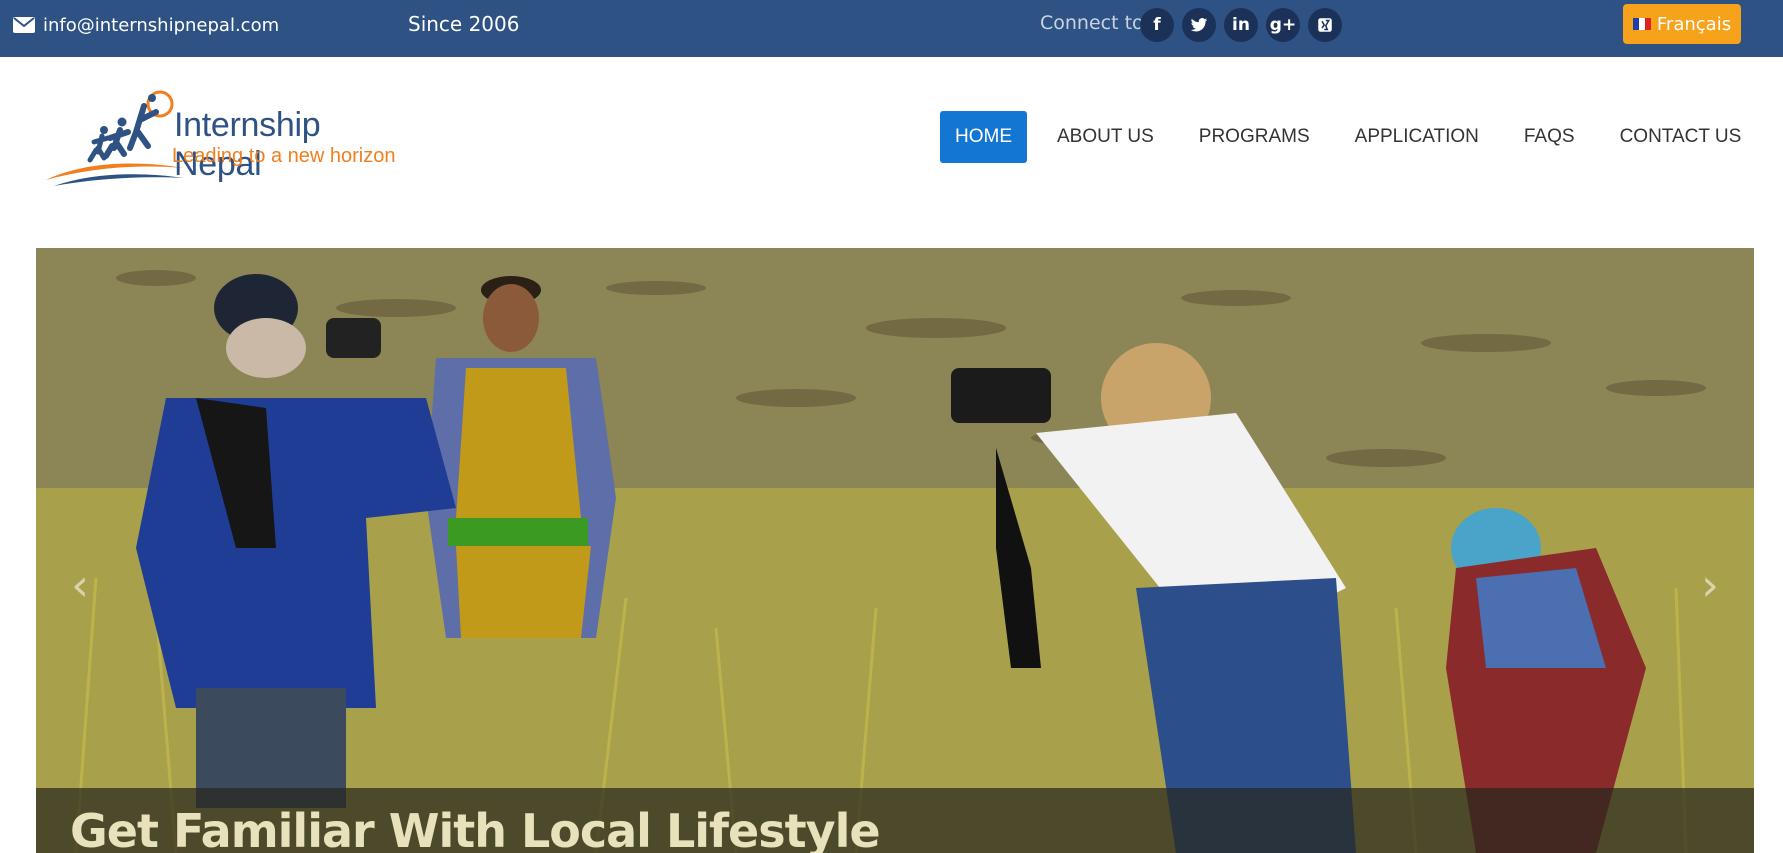 This screenshot has width=1783, height=853. What do you see at coordinates (115, 138) in the screenshot?
I see `logo-figures-icon` at bounding box center [115, 138].